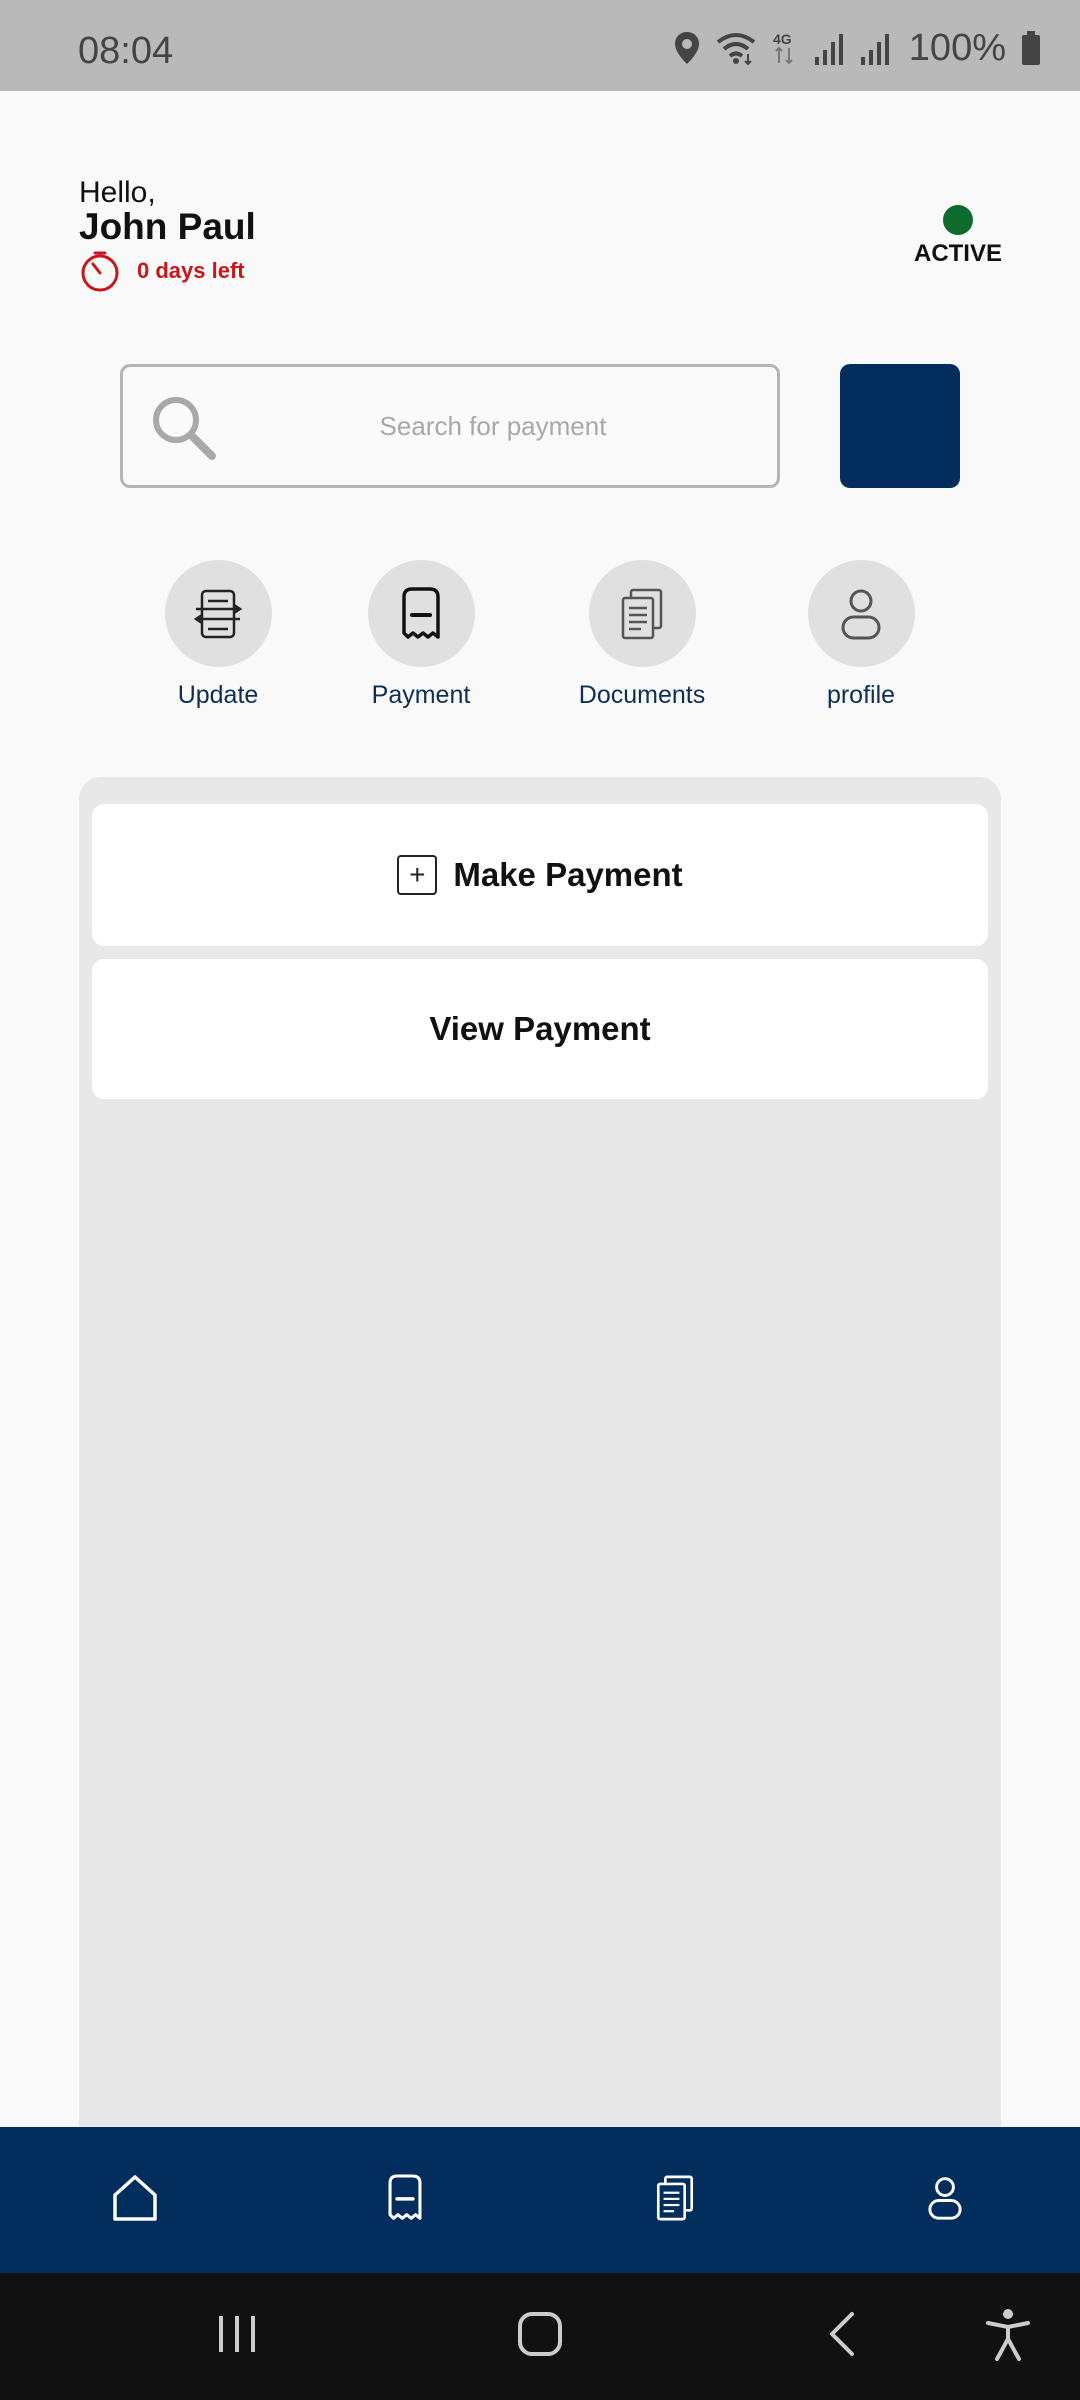 Image resolution: width=1080 pixels, height=2400 pixels. I want to click on update-document-icon, so click(218, 613).